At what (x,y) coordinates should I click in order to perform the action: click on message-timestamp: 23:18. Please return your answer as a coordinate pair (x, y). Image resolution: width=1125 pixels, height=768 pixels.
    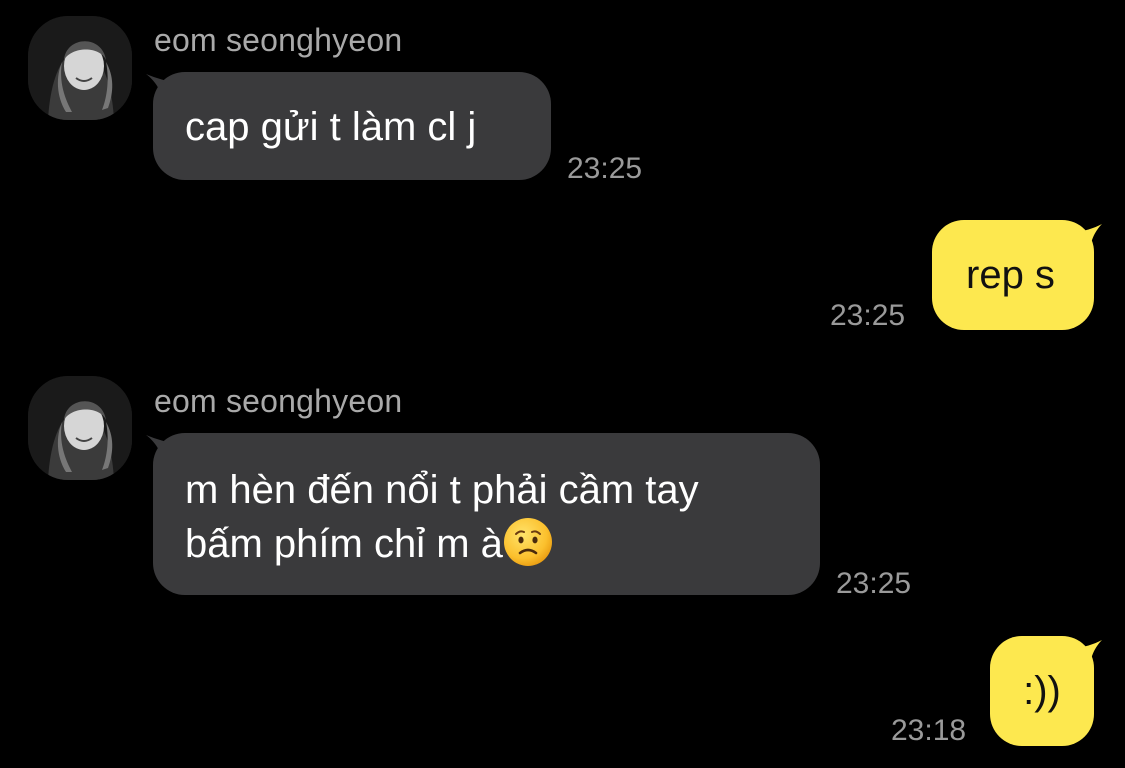
    Looking at the image, I should click on (929, 730).